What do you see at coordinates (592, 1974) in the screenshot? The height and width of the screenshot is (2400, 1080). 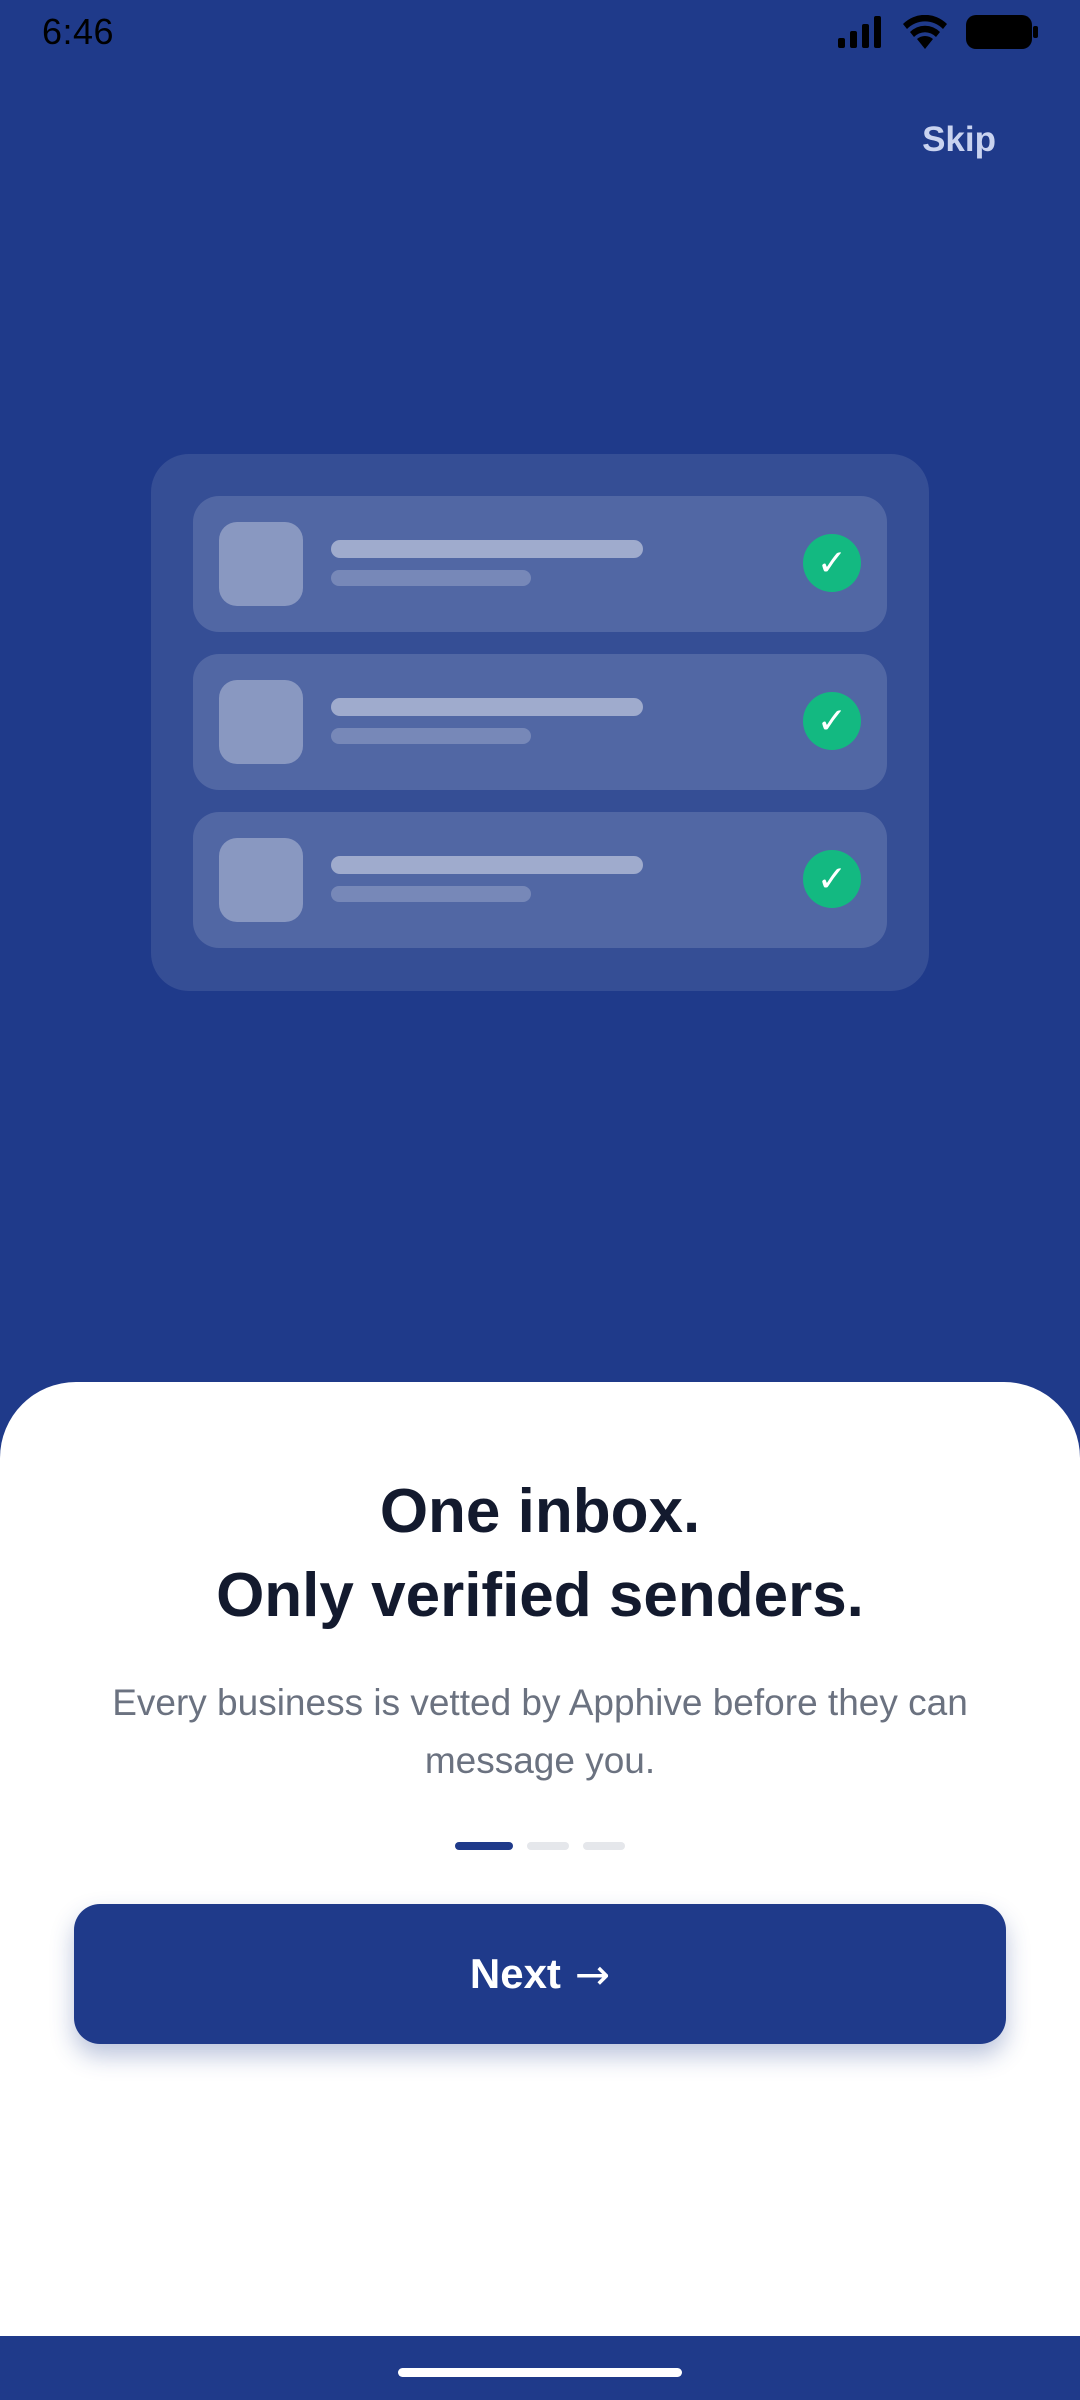 I see `arrow-right-icon: →` at bounding box center [592, 1974].